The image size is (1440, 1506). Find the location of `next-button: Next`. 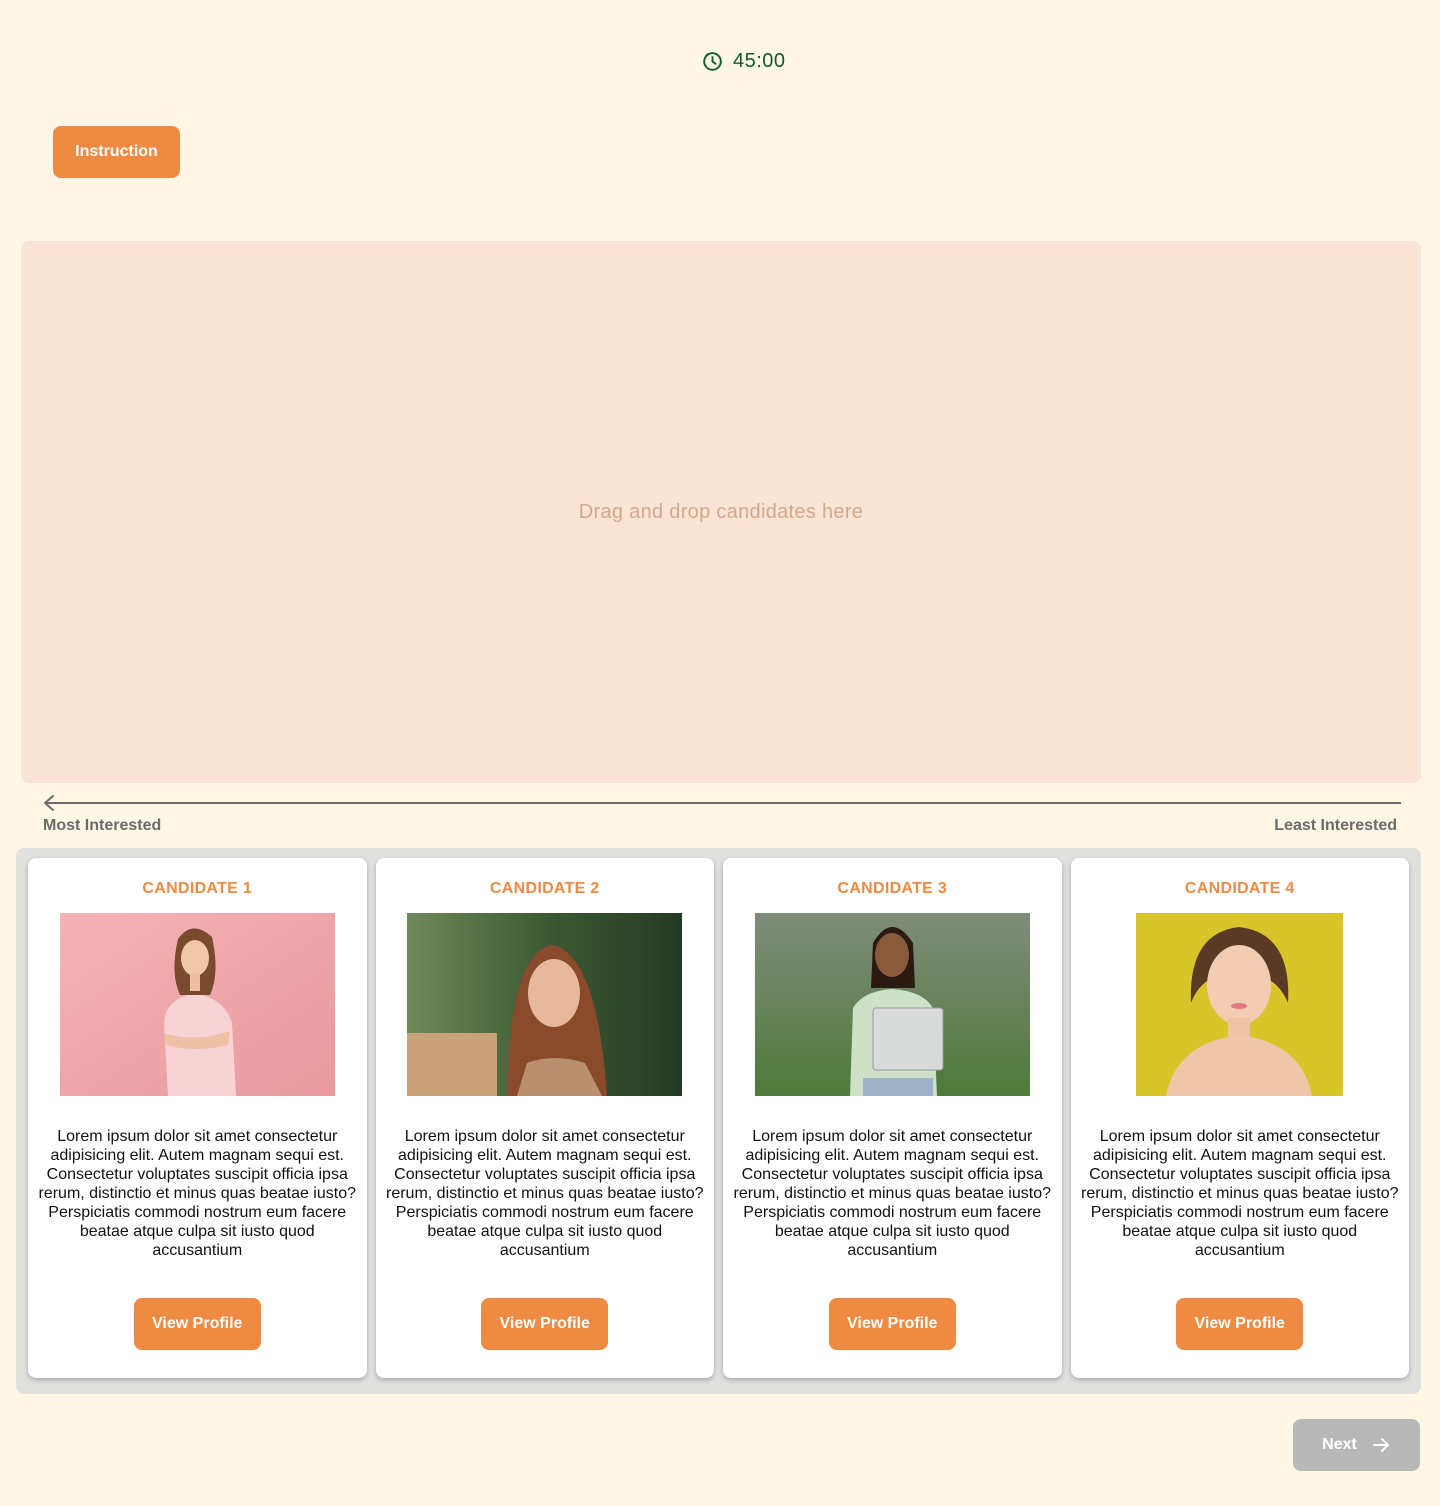

next-button: Next is located at coordinates (1356, 1445).